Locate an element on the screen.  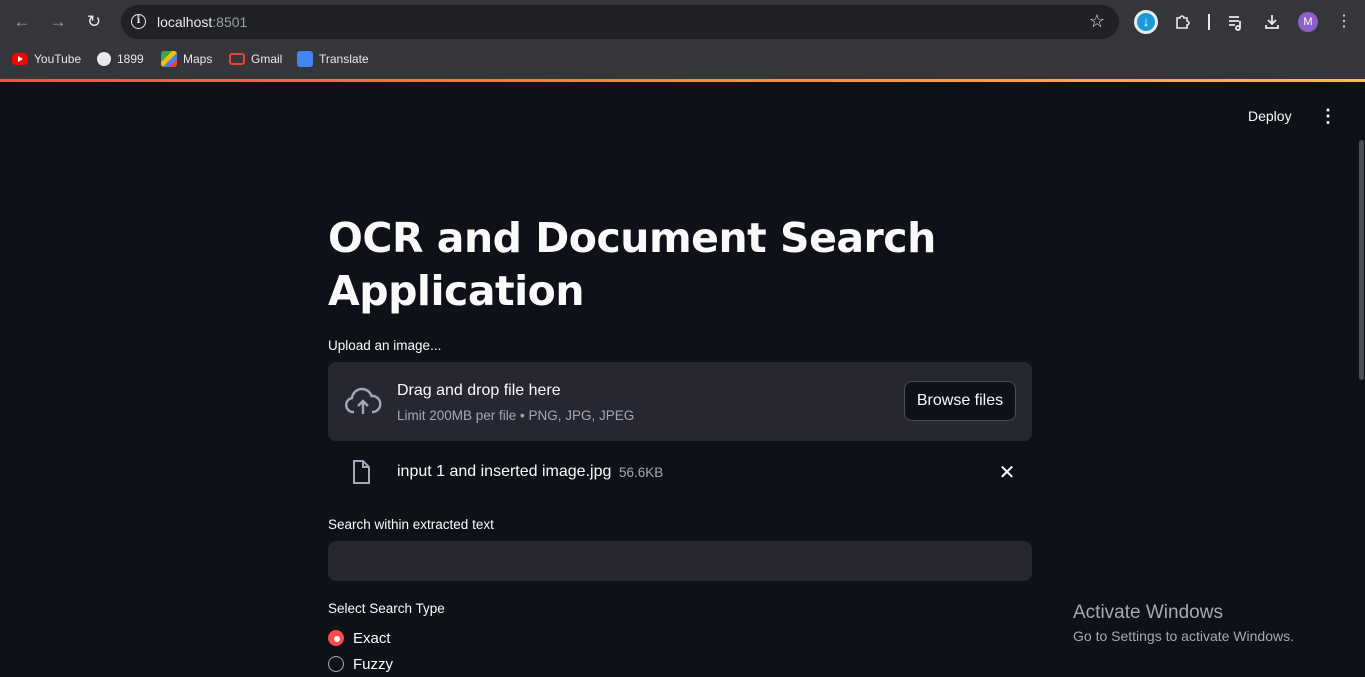
app-menu-icon: ⋮ is located at coordinates (1328, 116).